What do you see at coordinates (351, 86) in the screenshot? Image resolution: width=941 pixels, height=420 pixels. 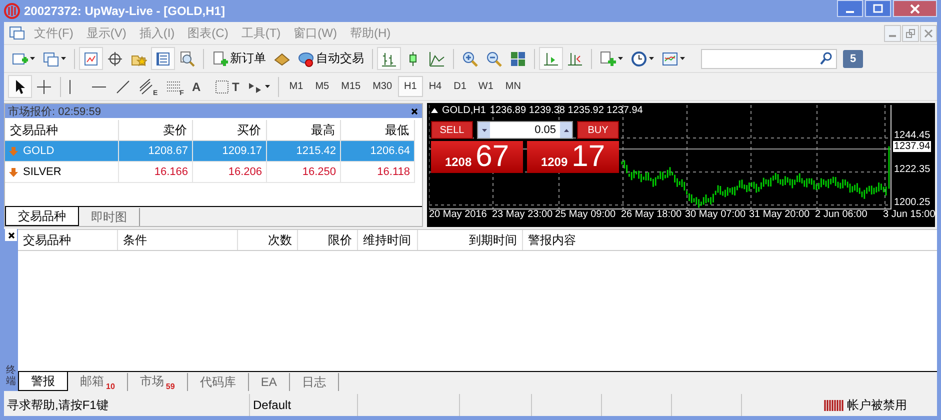 I see `period-button: M15` at bounding box center [351, 86].